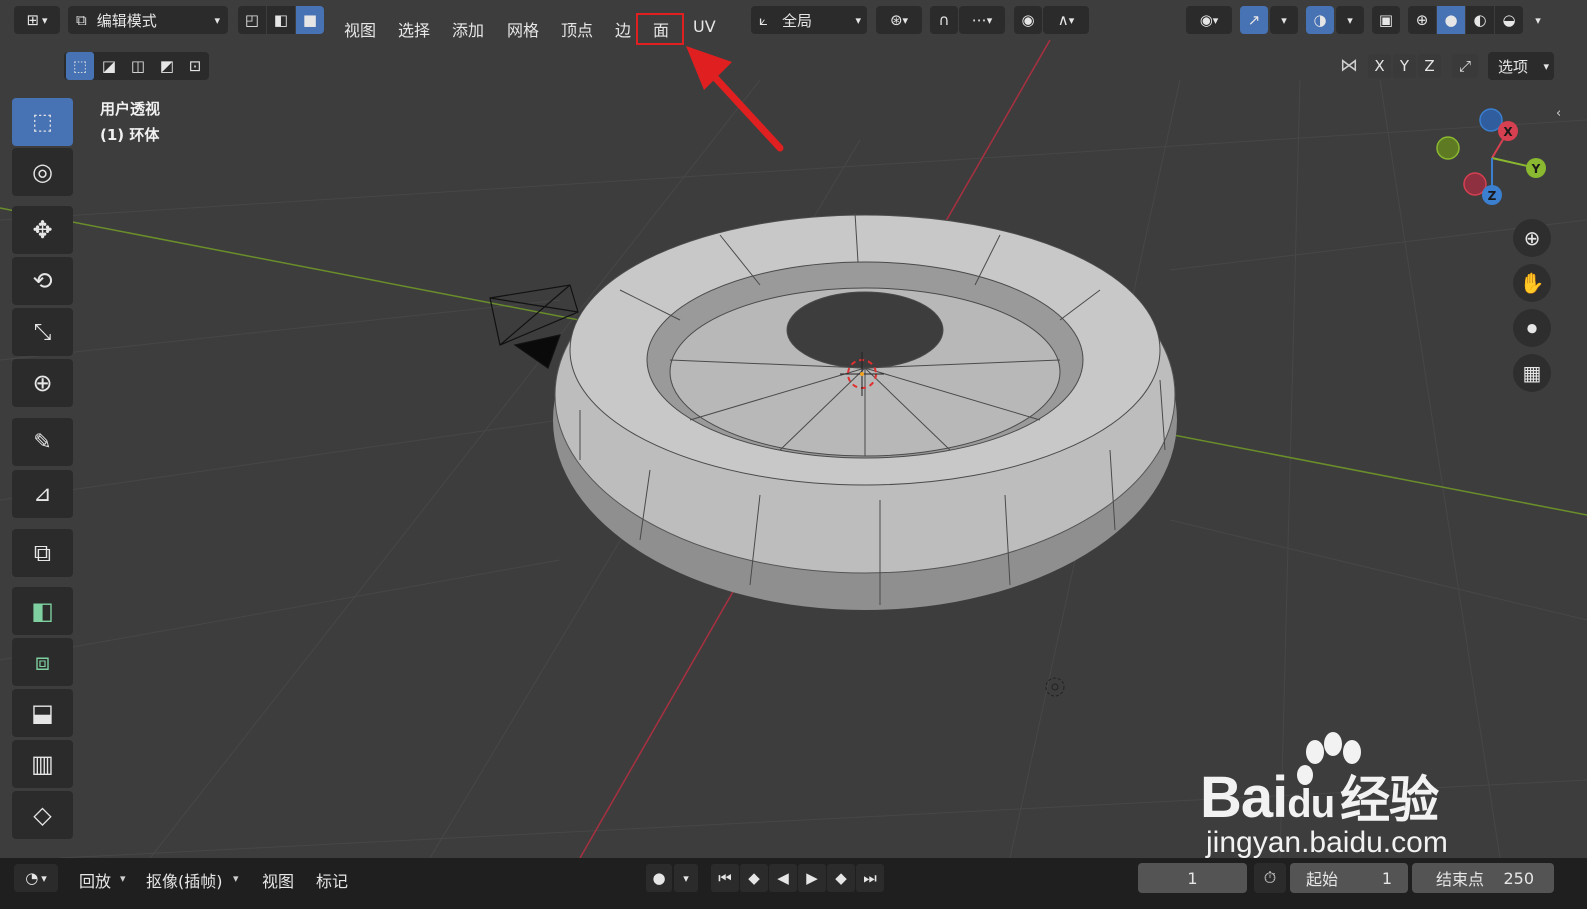 Image resolution: width=1587 pixels, height=909 pixels. I want to click on current-frame-field: 1, so click(1192, 878).